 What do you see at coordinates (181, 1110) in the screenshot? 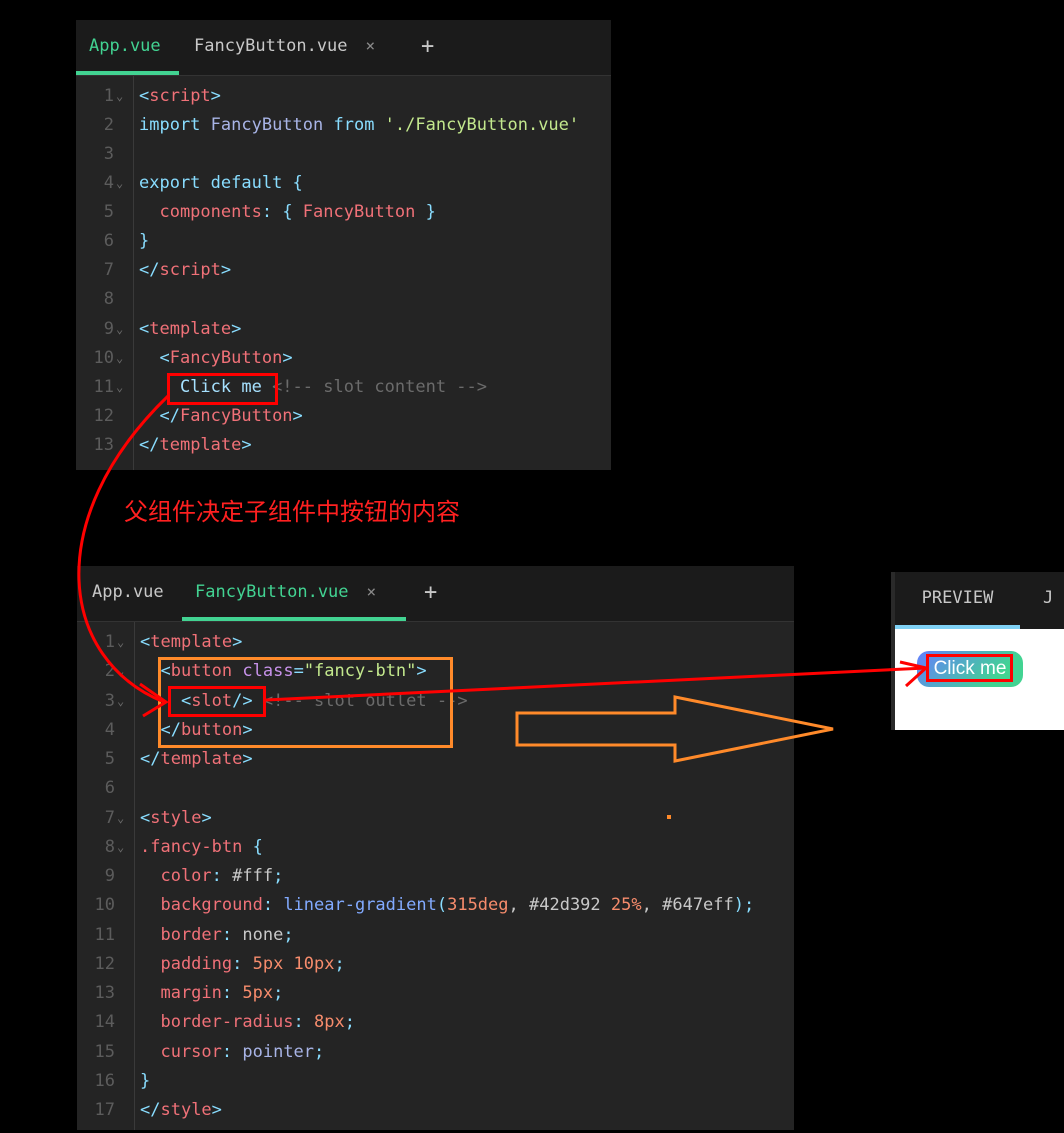
I see `code-line: </style>` at bounding box center [181, 1110].